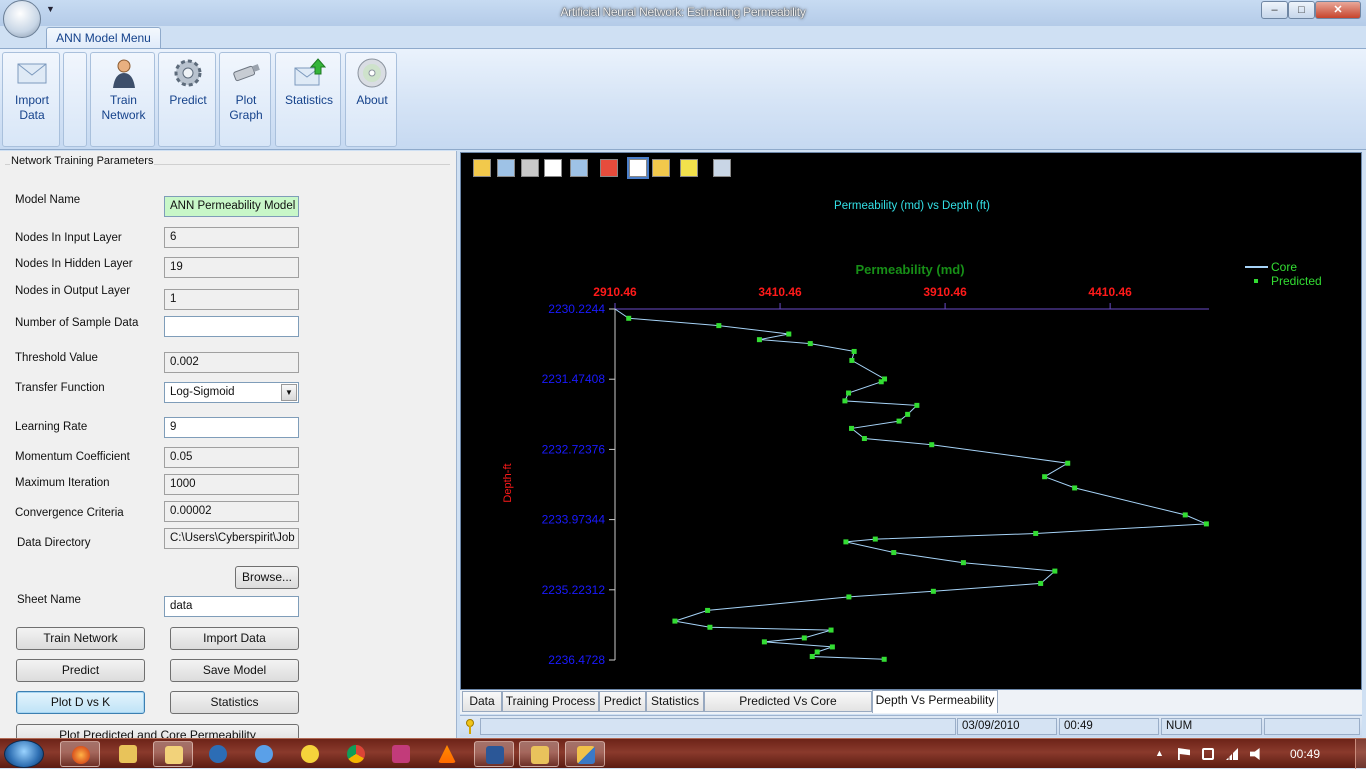 This screenshot has width=1366, height=769. Describe the element at coordinates (1360, 754) in the screenshot. I see `show-desktop-button` at that location.